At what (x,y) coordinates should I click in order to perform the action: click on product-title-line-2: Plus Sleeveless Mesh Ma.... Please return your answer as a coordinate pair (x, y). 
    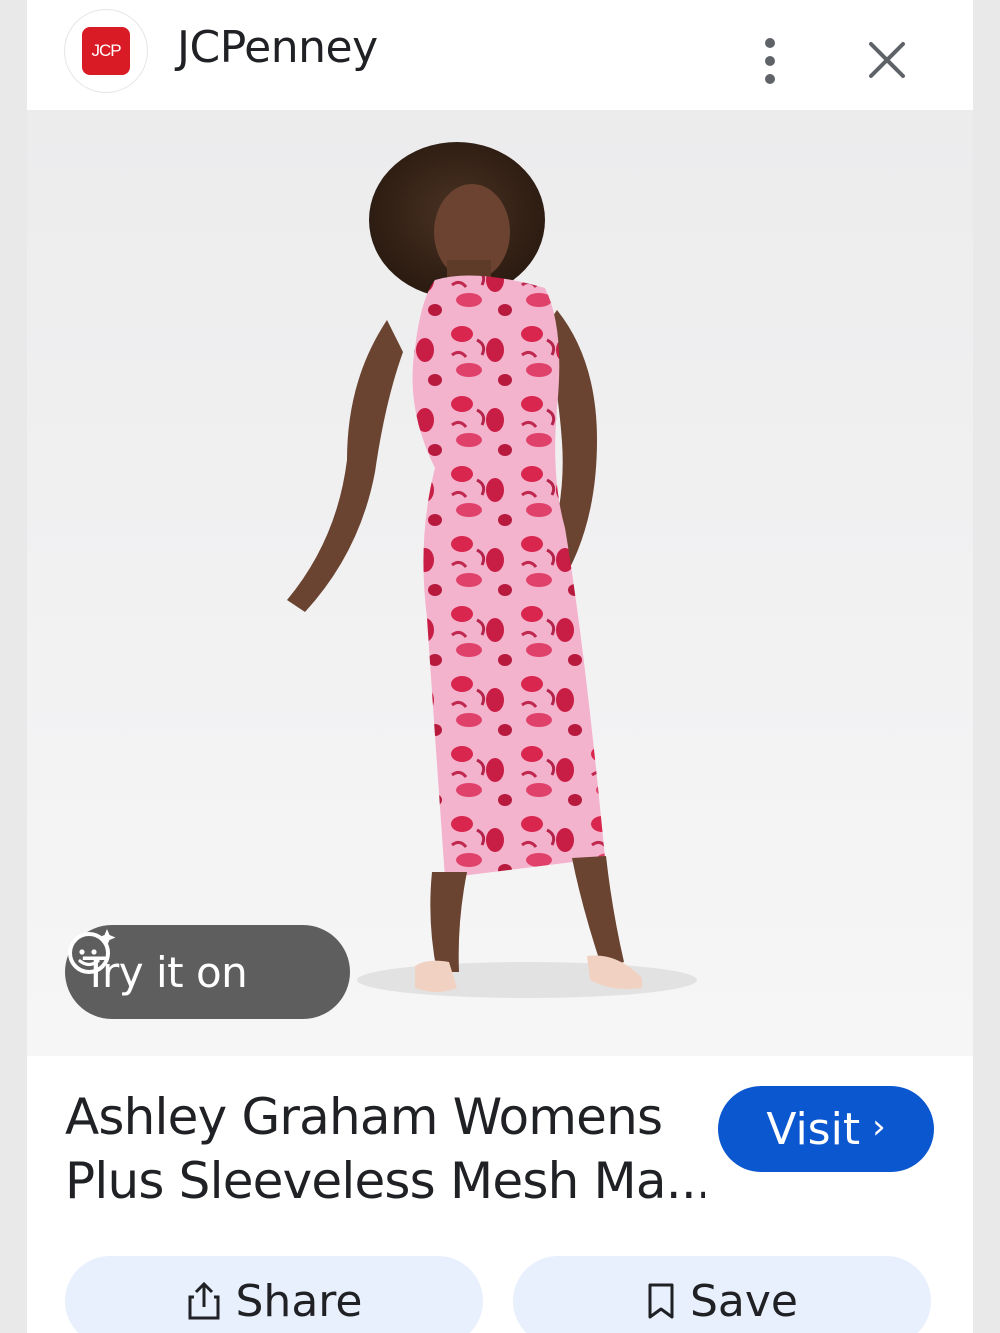
    Looking at the image, I should click on (385, 1181).